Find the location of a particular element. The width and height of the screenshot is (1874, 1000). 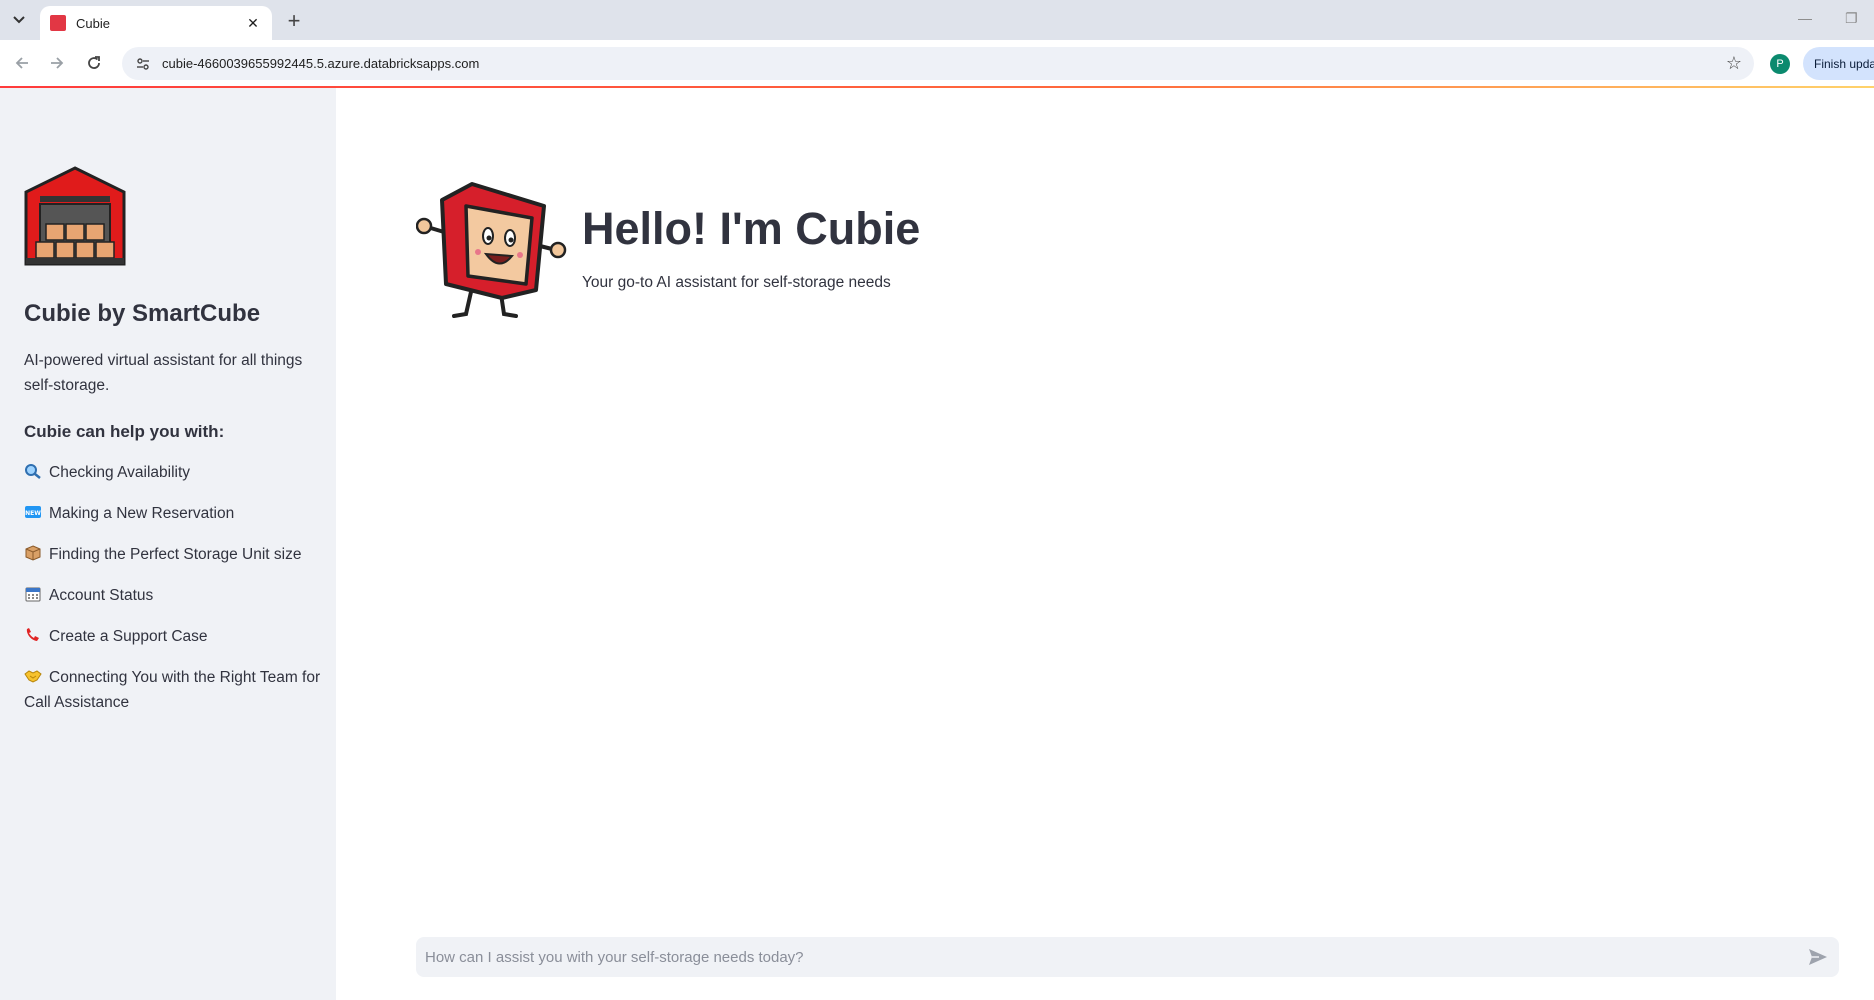

forward-button is located at coordinates (57, 63).